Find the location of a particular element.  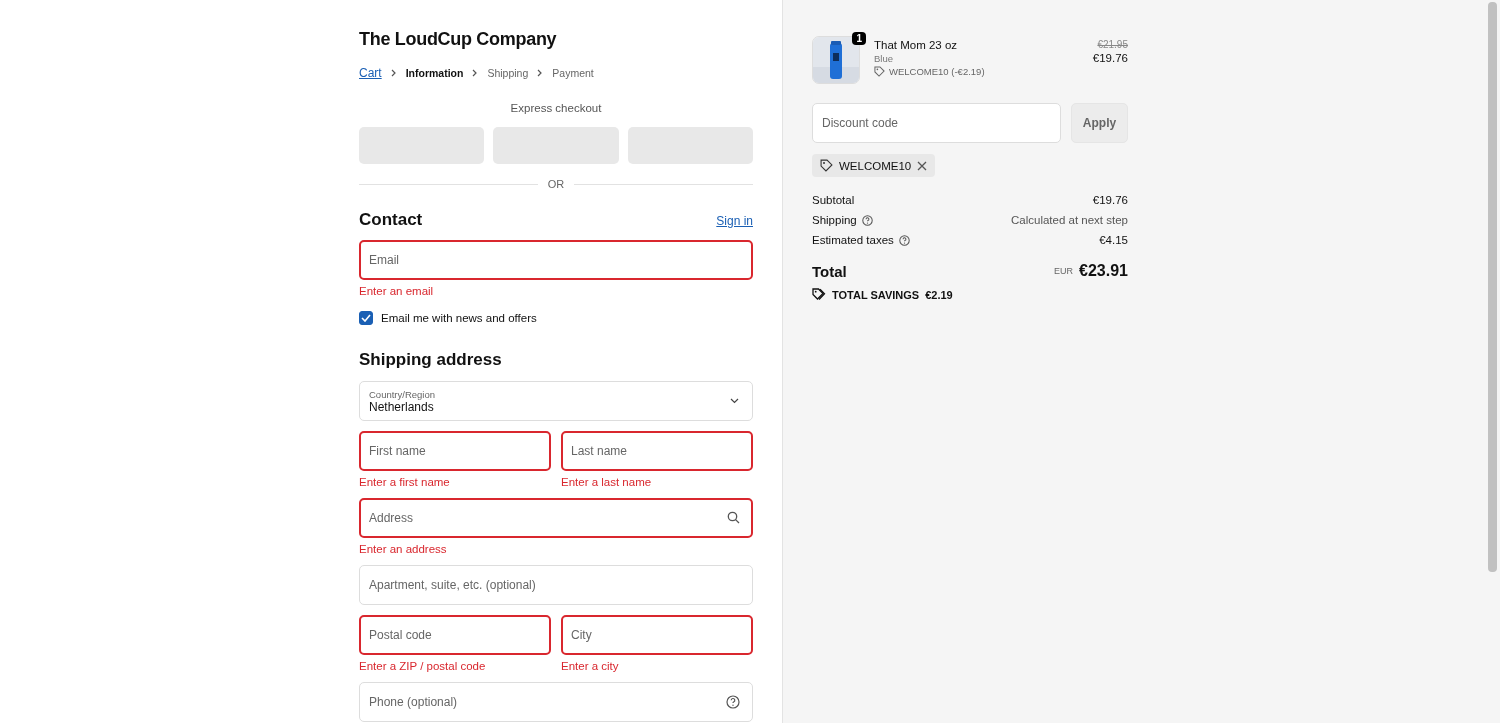

savings-label: TOTAL SAVINGS is located at coordinates (876, 294).